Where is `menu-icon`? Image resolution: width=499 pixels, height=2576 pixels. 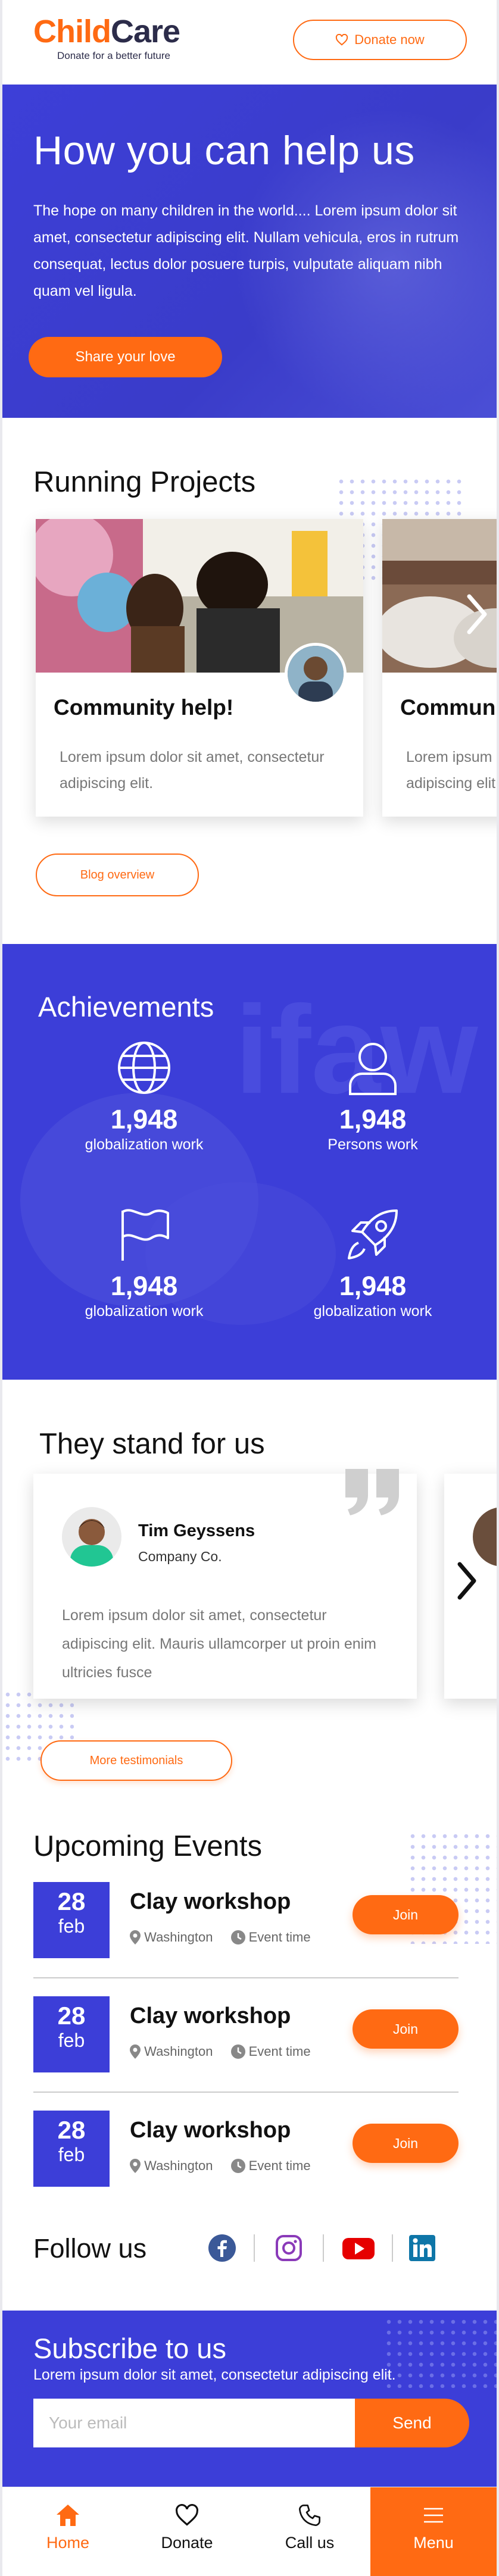 menu-icon is located at coordinates (433, 2515).